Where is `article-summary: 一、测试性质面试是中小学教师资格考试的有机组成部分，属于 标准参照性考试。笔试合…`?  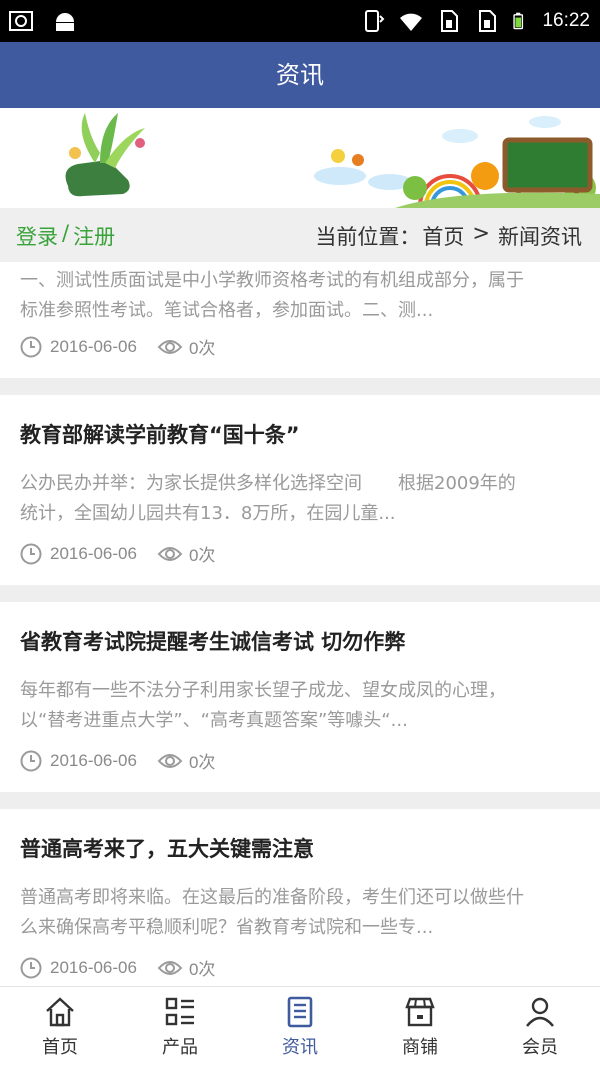 article-summary: 一、测试性质面试是中小学教师资格考试的有机组成部分，属于 标准参照性考试。笔试合… is located at coordinates (272, 295).